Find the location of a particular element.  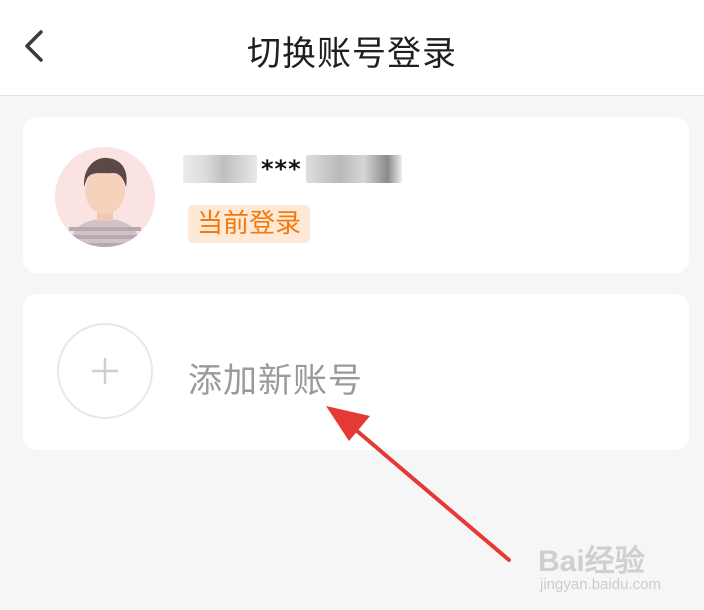

add-account-label: 添加新账号 is located at coordinates (275, 377).